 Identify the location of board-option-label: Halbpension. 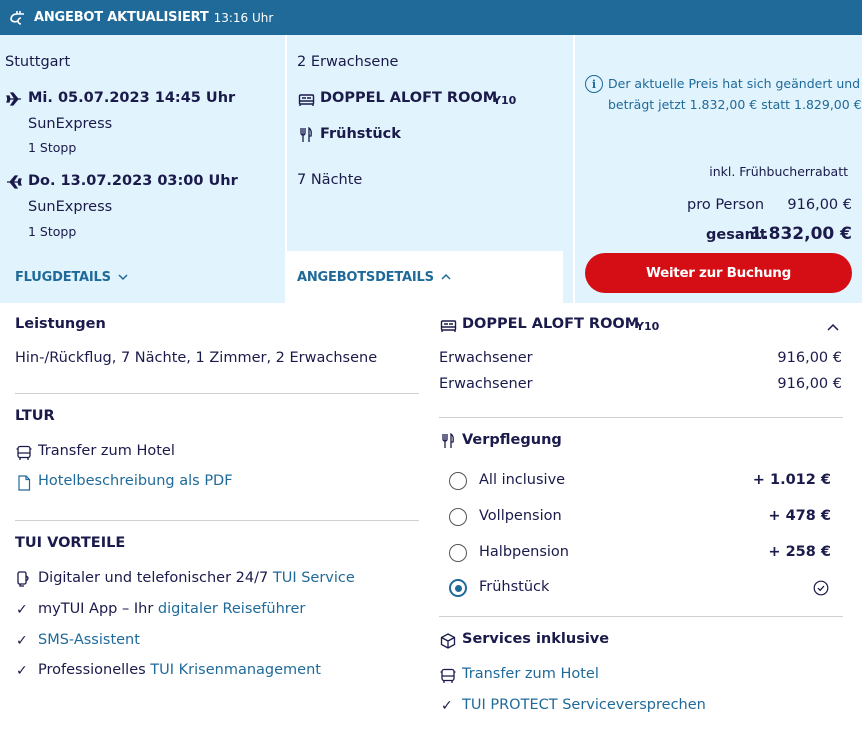
(524, 552).